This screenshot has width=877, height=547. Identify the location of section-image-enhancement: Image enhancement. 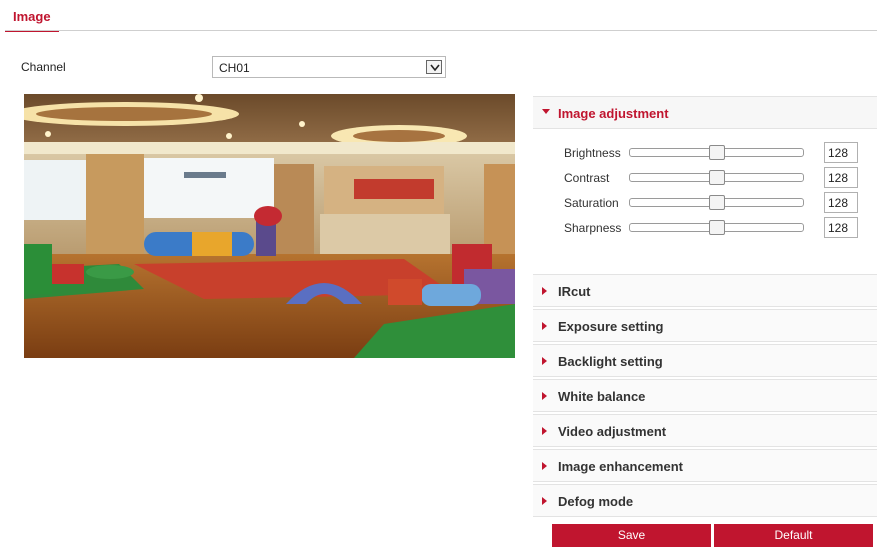
(705, 465).